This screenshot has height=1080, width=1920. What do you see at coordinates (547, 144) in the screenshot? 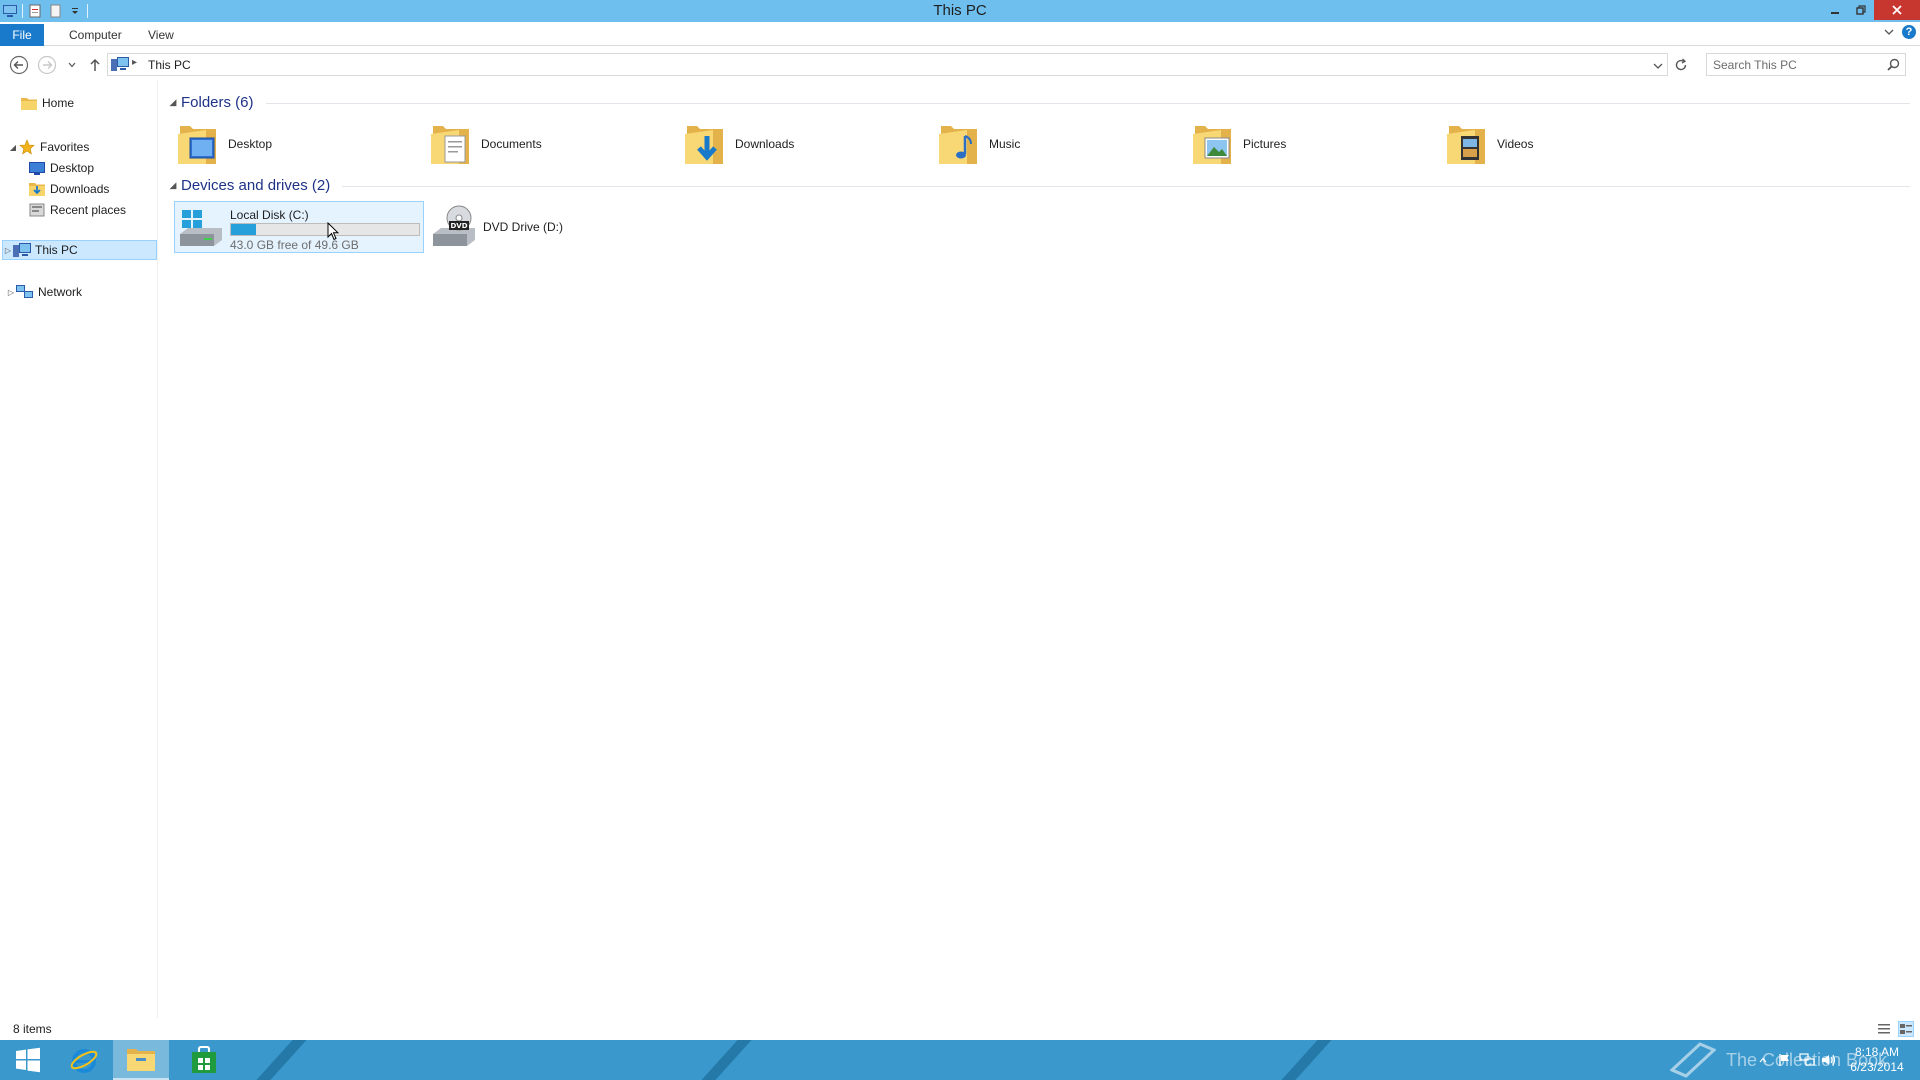
I see `folder-documents: Documents` at bounding box center [547, 144].